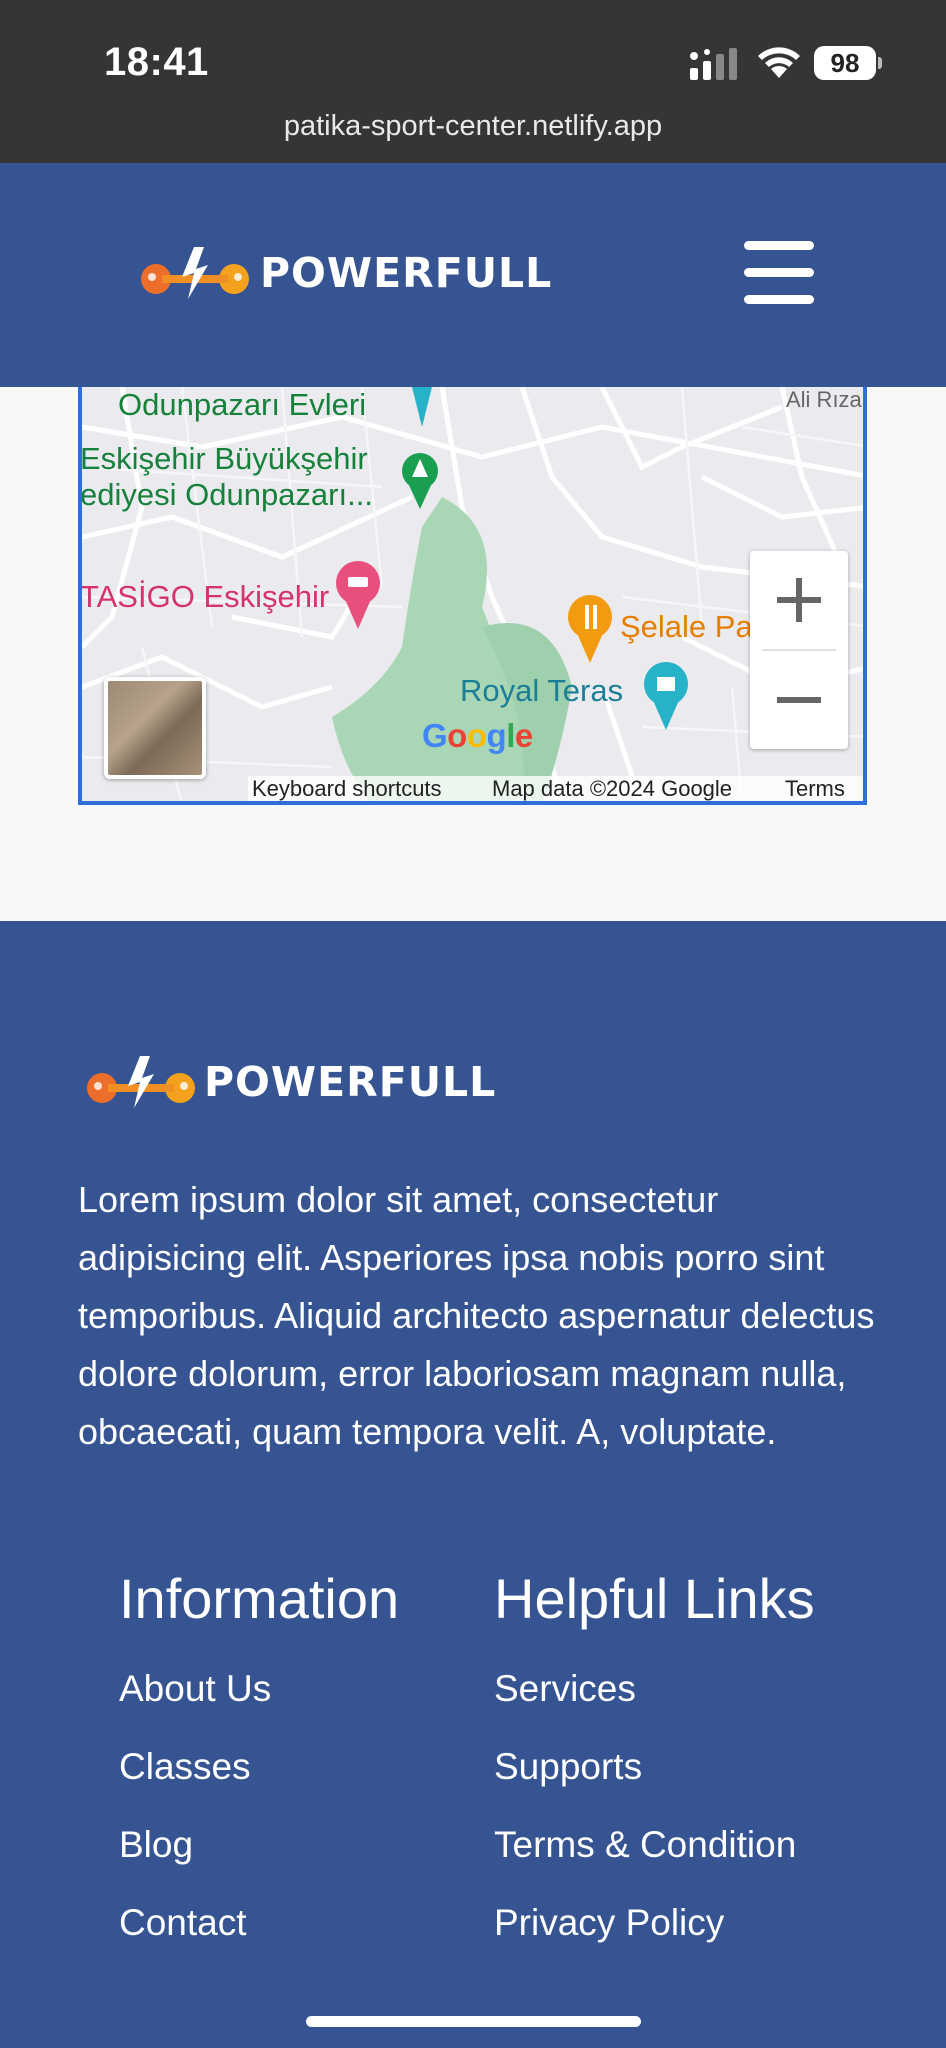  I want to click on footer-link-supports: Supports, so click(654, 1784).